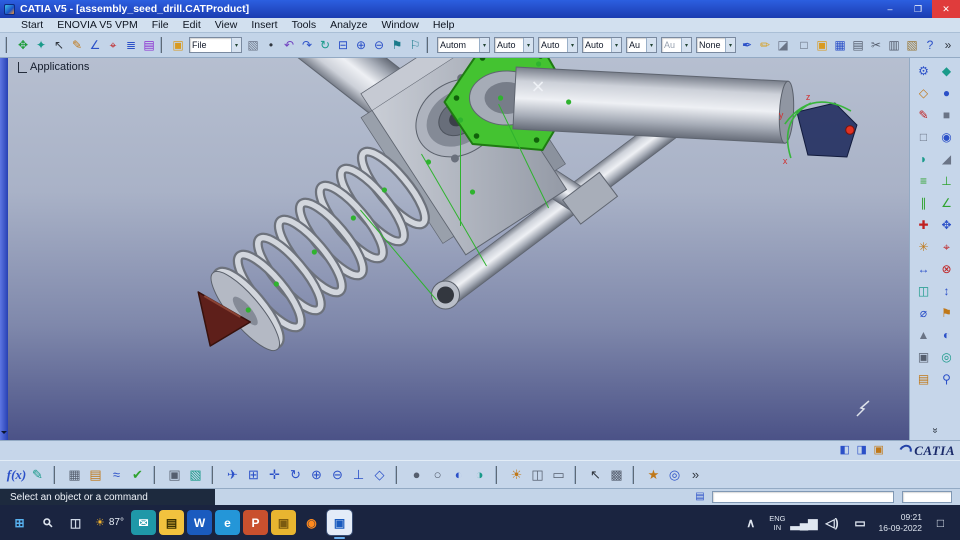 The image size is (960, 540). Describe the element at coordinates (900, 522) in the screenshot. I see `taskbar-clock: 09:21 16-09-2022` at that location.